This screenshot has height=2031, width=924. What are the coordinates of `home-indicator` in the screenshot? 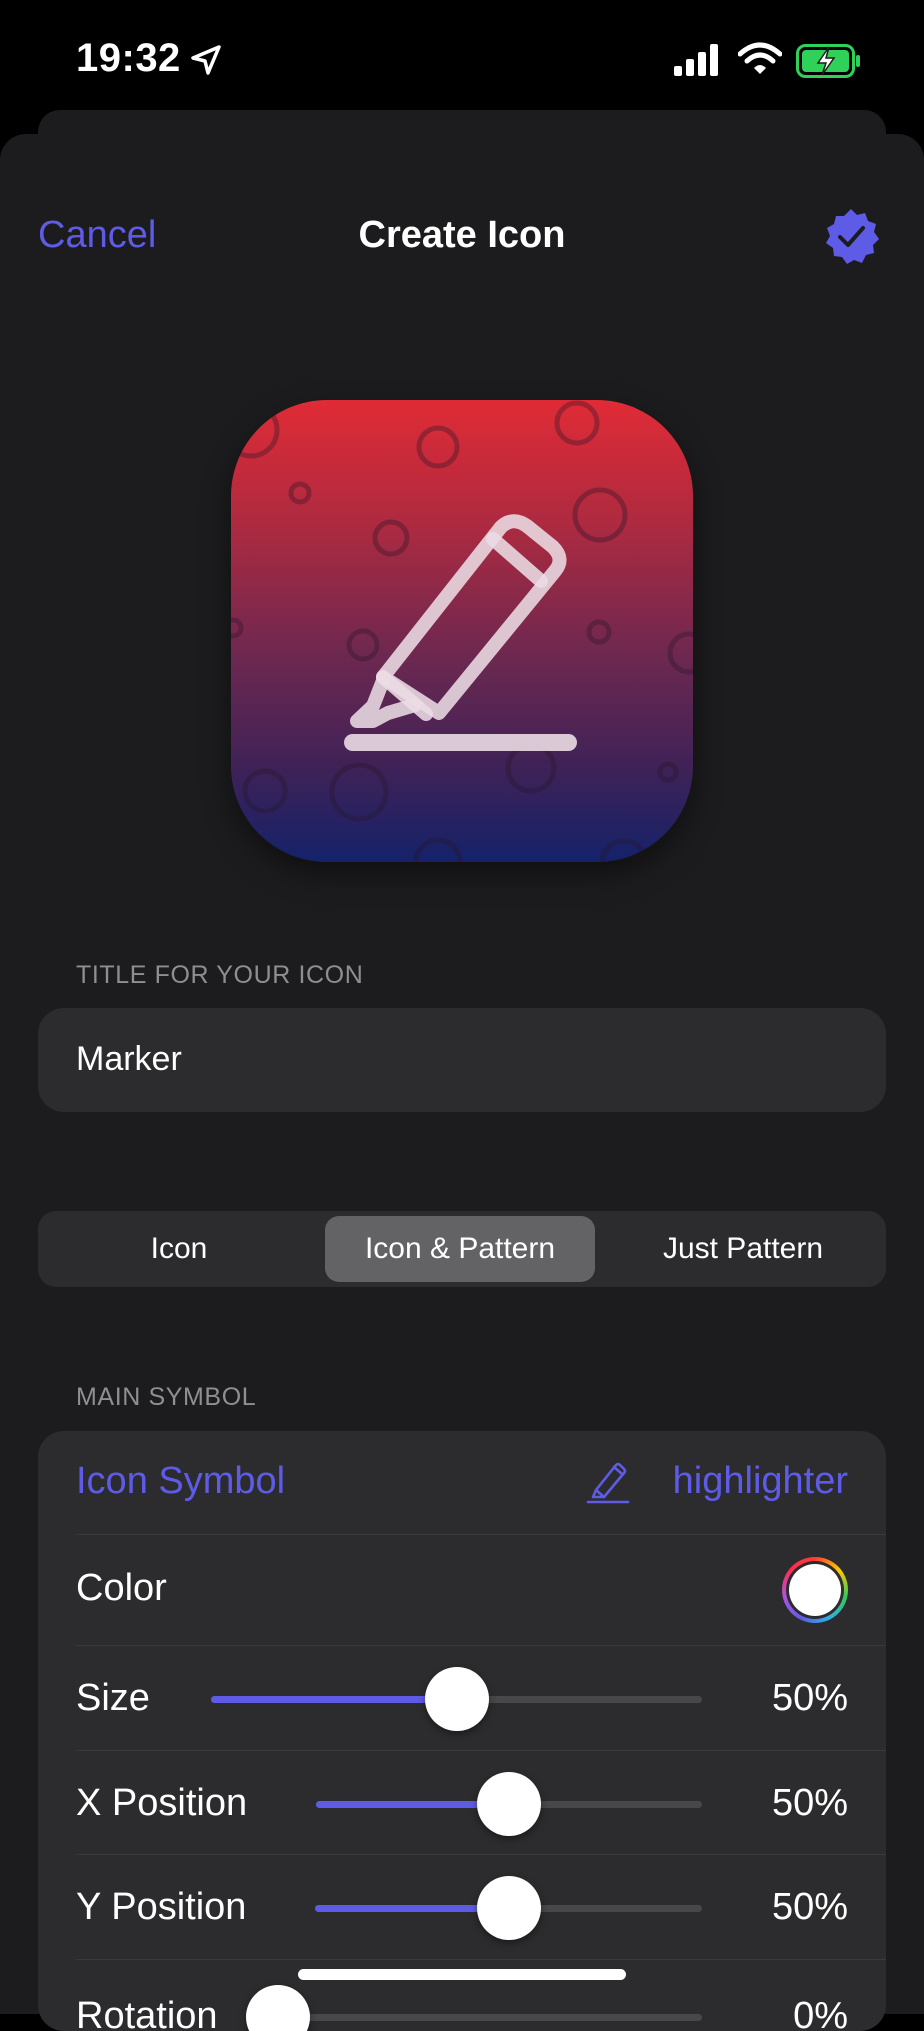 It's located at (462, 1974).